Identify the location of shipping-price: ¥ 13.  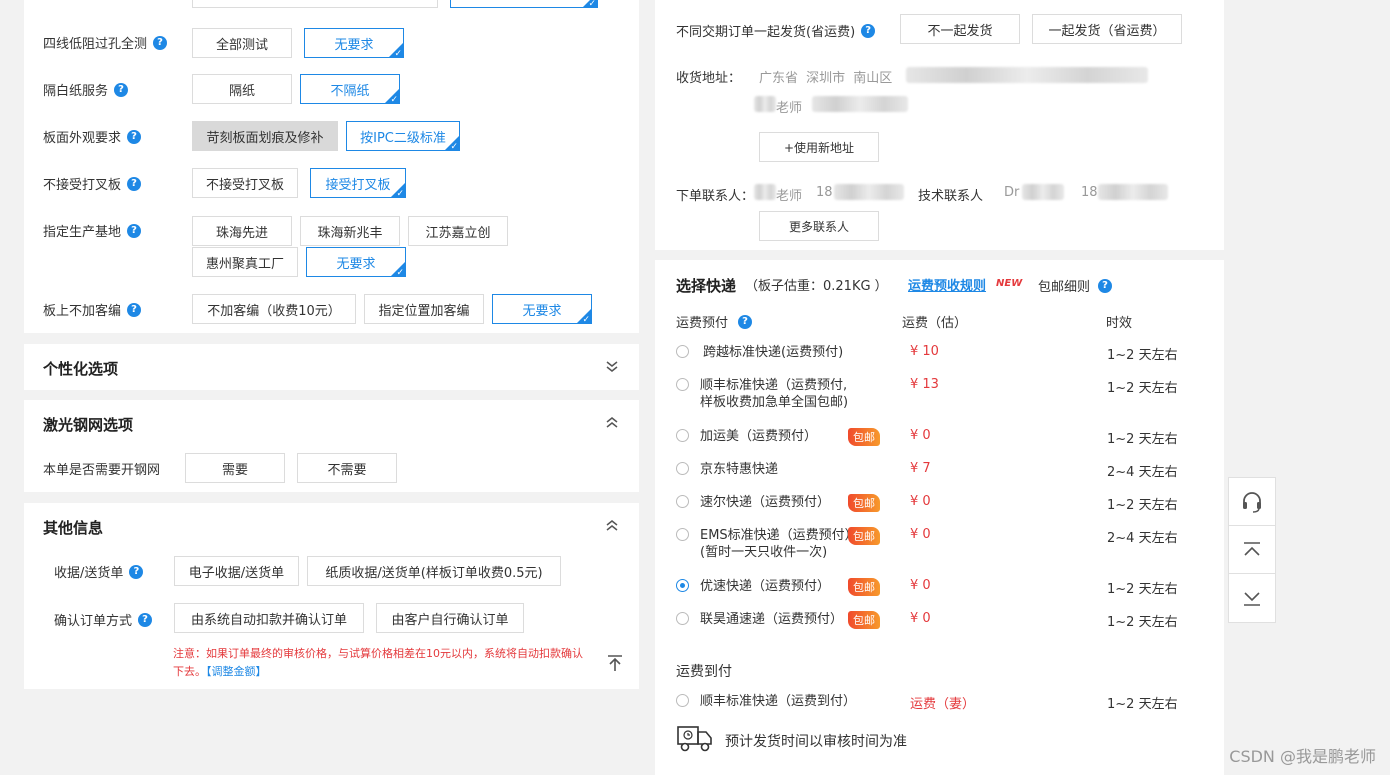
(924, 384).